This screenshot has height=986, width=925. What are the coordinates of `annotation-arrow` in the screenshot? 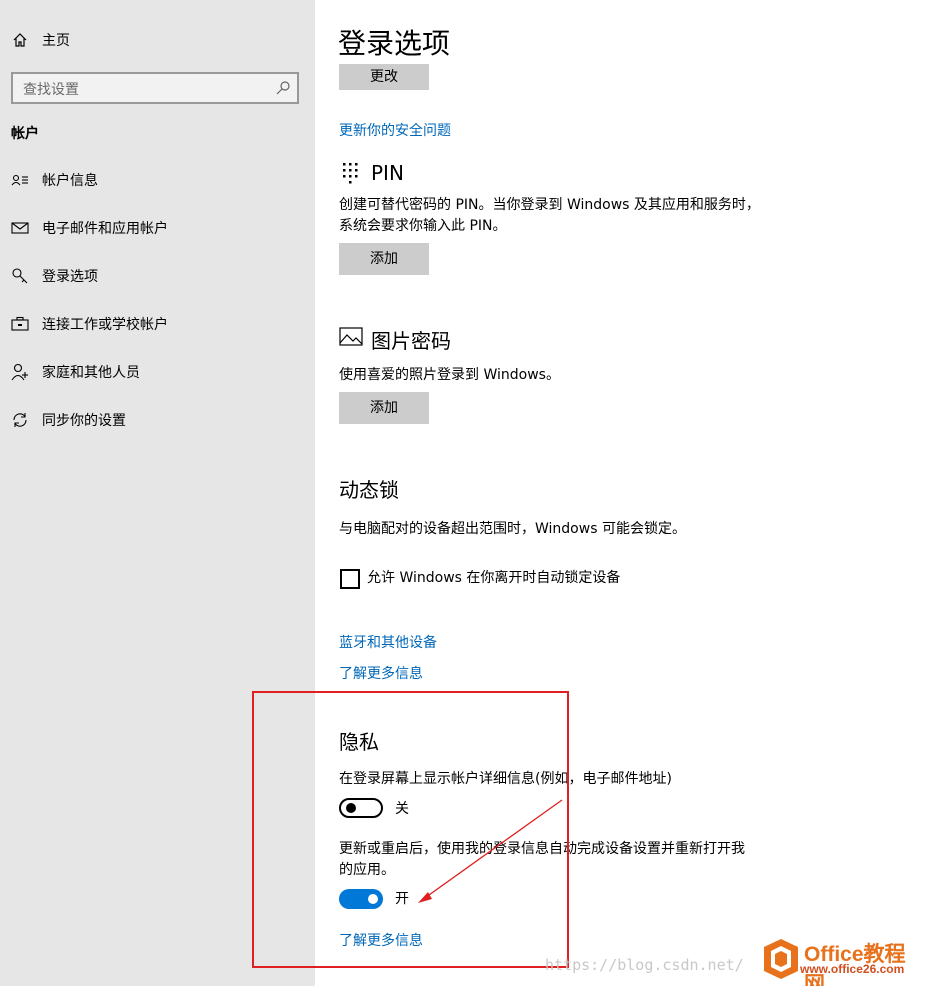 It's located at (490, 851).